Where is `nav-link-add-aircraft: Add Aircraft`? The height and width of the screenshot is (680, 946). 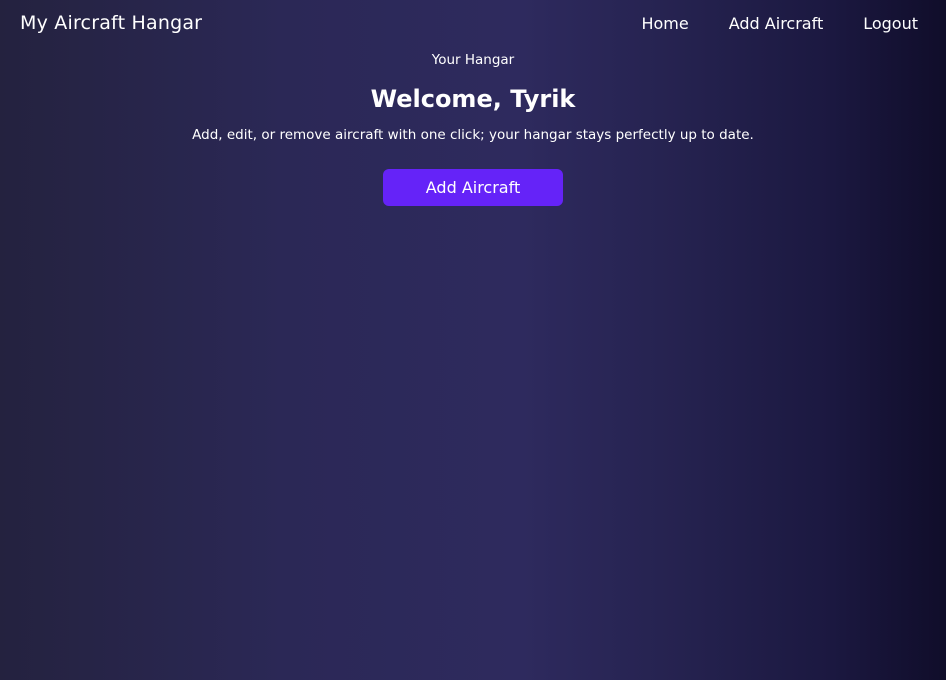 nav-link-add-aircraft: Add Aircraft is located at coordinates (776, 23).